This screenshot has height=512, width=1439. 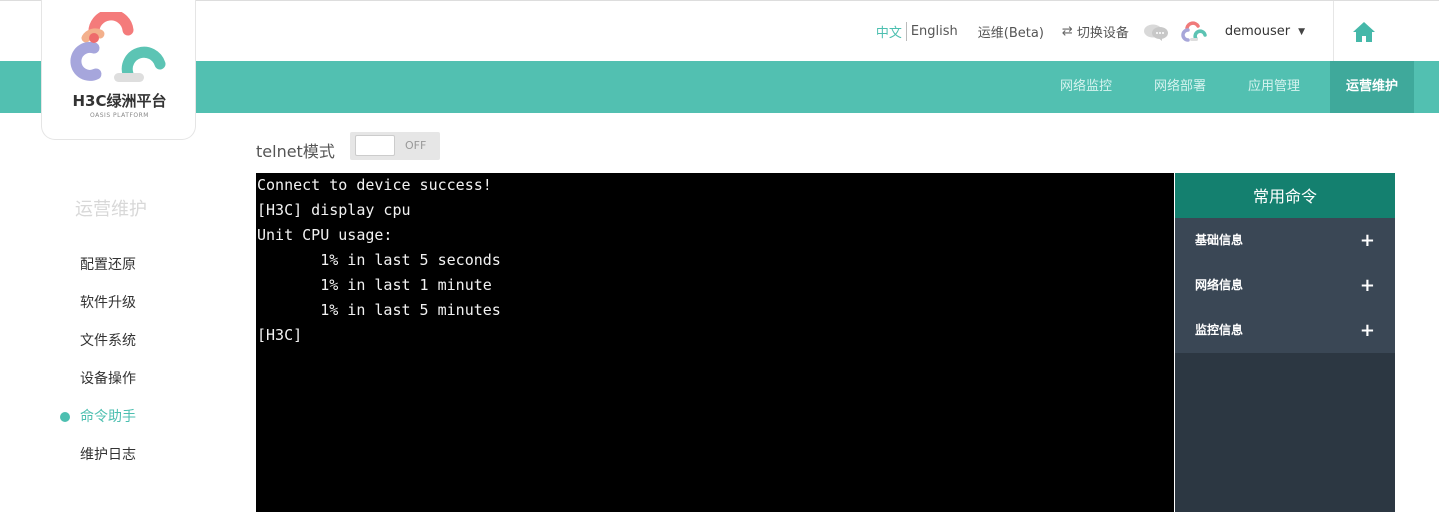 What do you see at coordinates (108, 455) in the screenshot?
I see `sidebar-item-label: 维护日志` at bounding box center [108, 455].